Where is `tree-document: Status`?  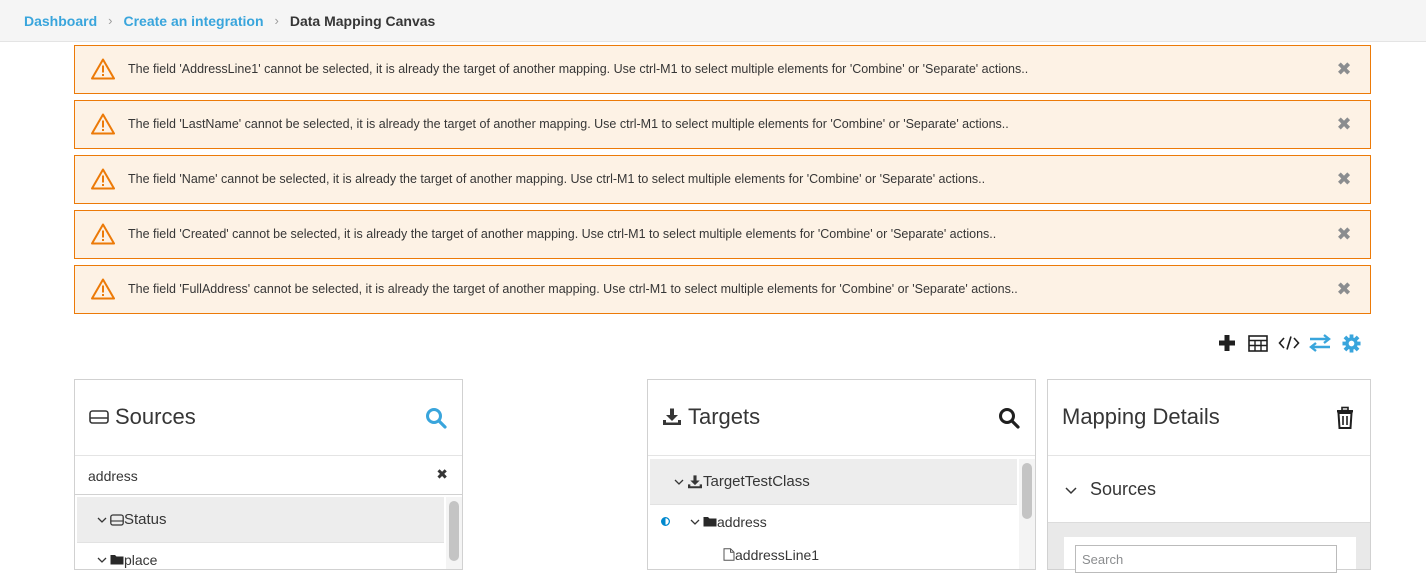
tree-document: Status is located at coordinates (260, 520).